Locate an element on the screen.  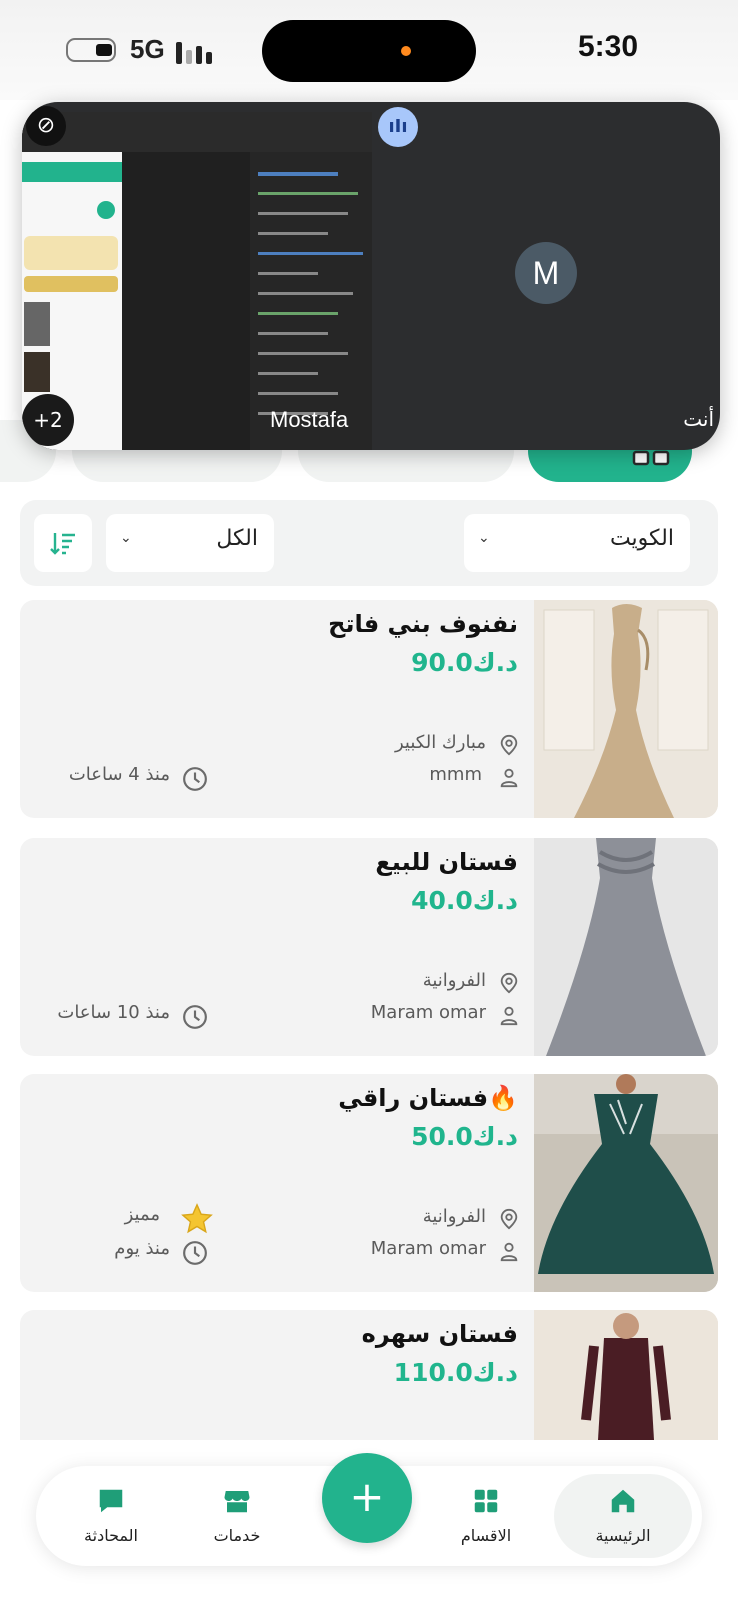
nav-sections: الاقسام is located at coordinates (486, 1516).